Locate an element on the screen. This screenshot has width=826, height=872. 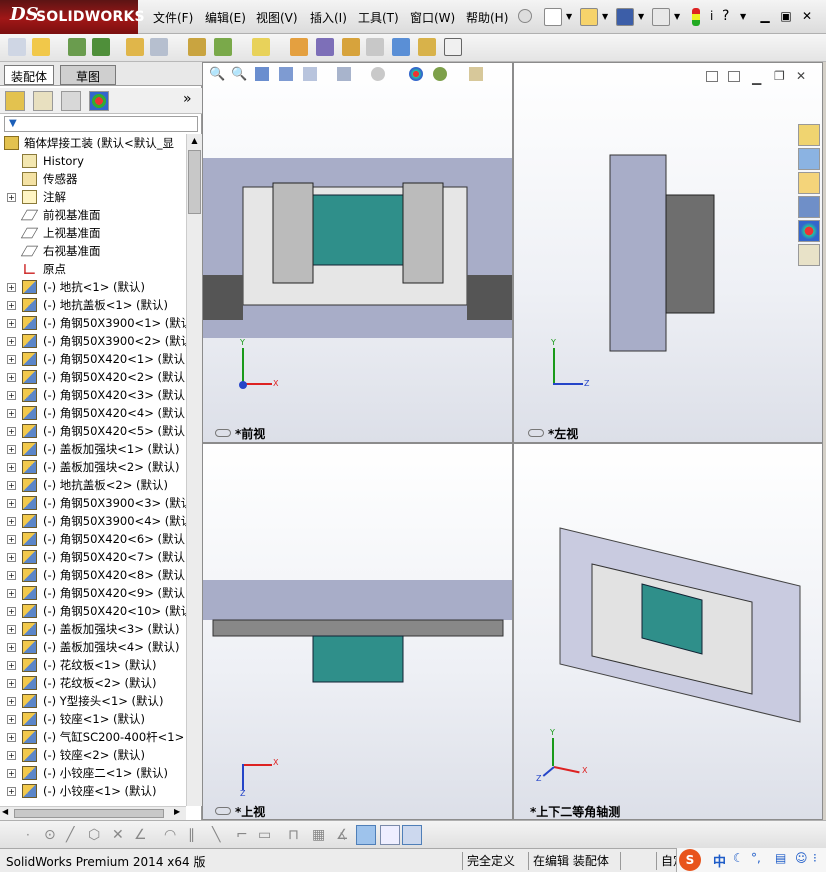
restore-icon: ▣ is located at coordinates (786, 16).